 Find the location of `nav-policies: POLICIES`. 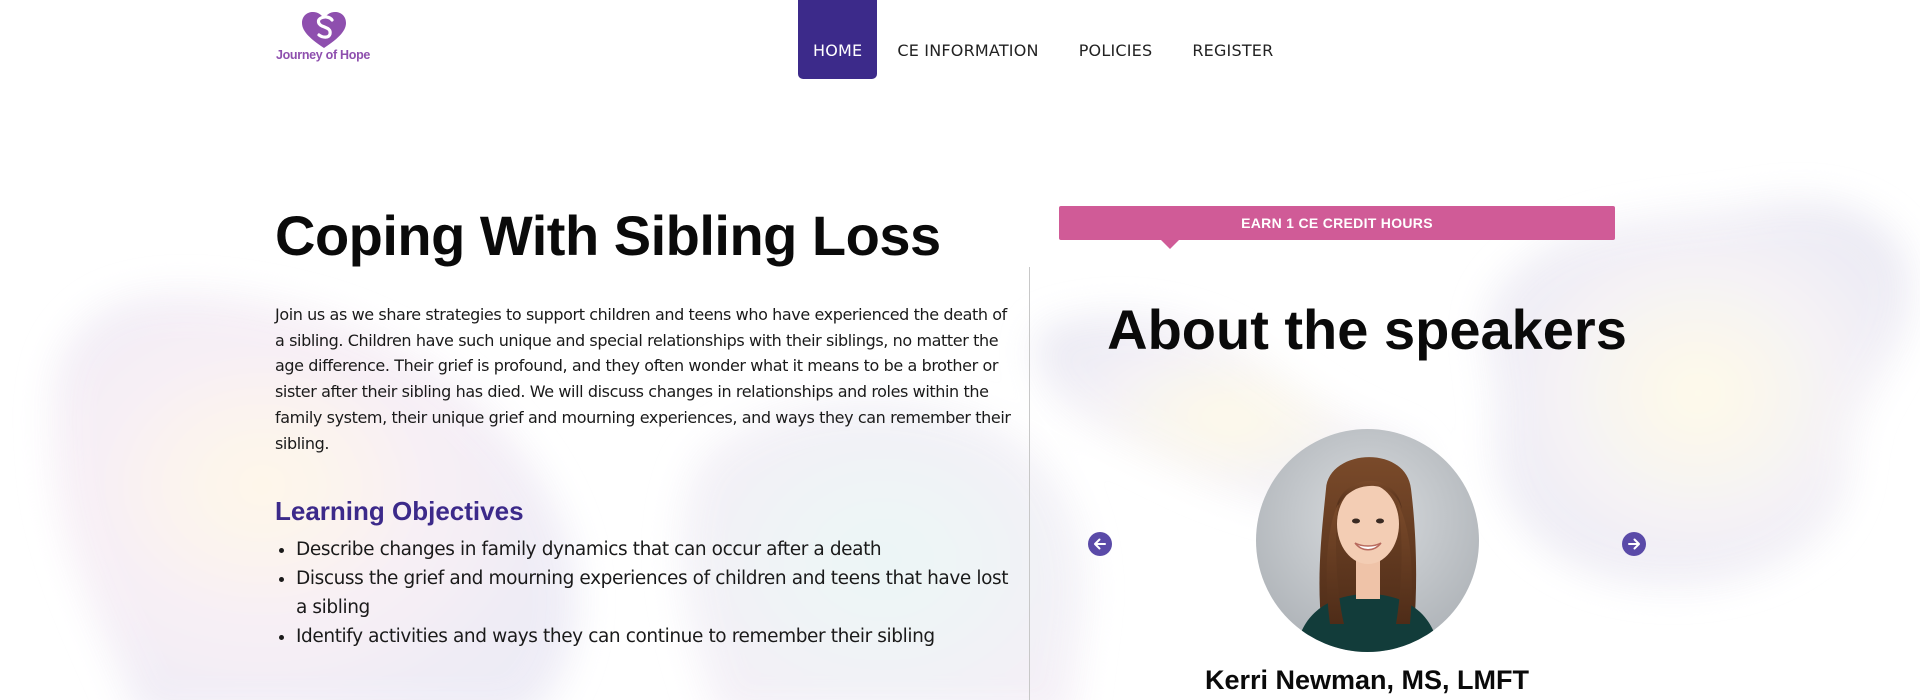

nav-policies: POLICIES is located at coordinates (1116, 39).